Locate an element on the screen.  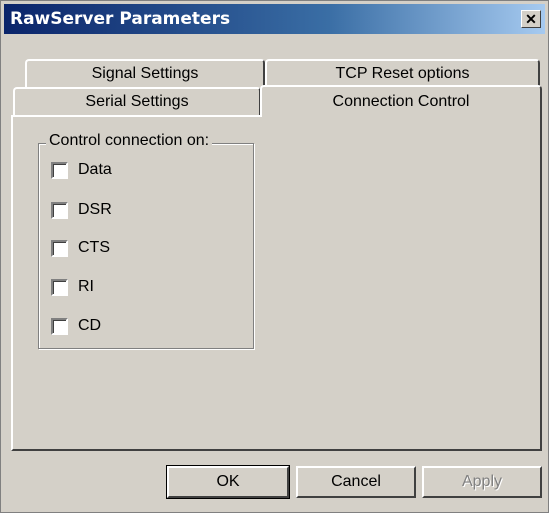
cd-checkbox is located at coordinates (59, 326).